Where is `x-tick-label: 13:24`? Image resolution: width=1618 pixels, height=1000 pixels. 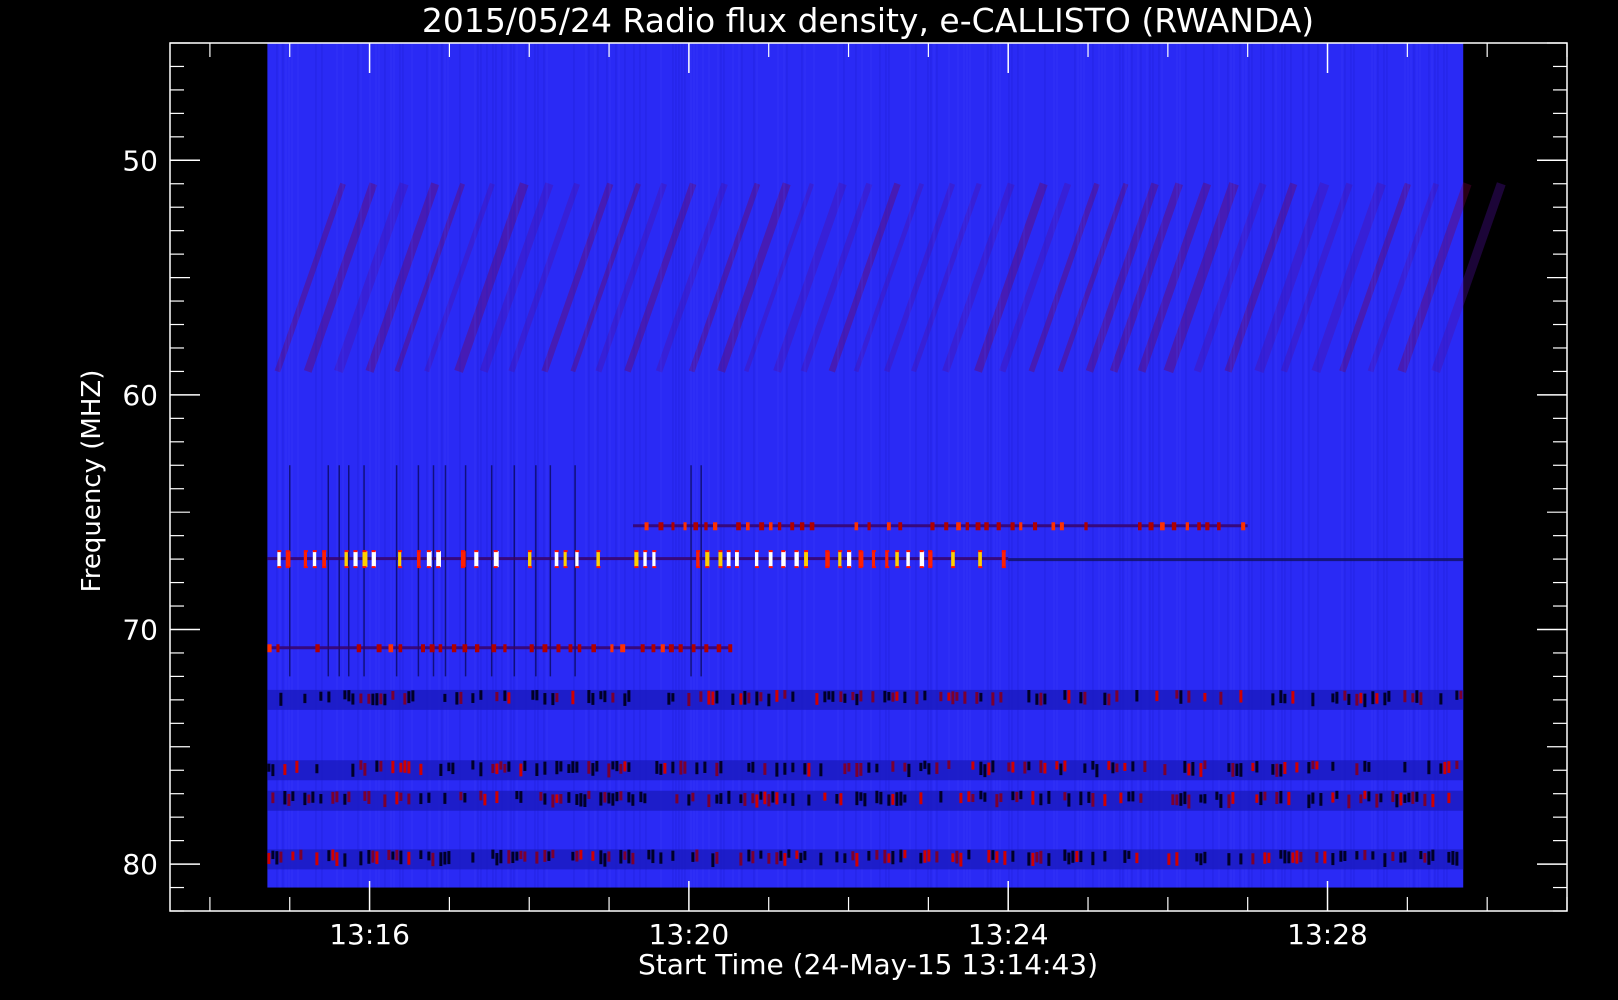
x-tick-label: 13:24 is located at coordinates (1008, 934).